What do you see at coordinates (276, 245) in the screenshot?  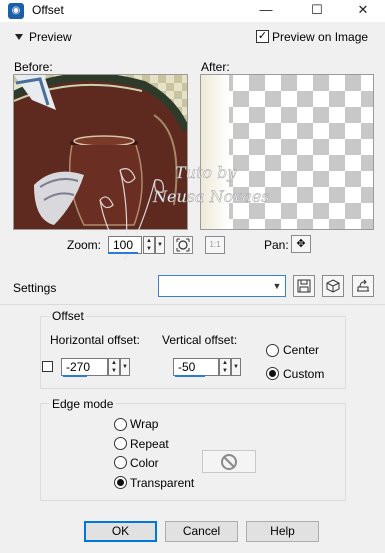 I see `pan-label: Pan:` at bounding box center [276, 245].